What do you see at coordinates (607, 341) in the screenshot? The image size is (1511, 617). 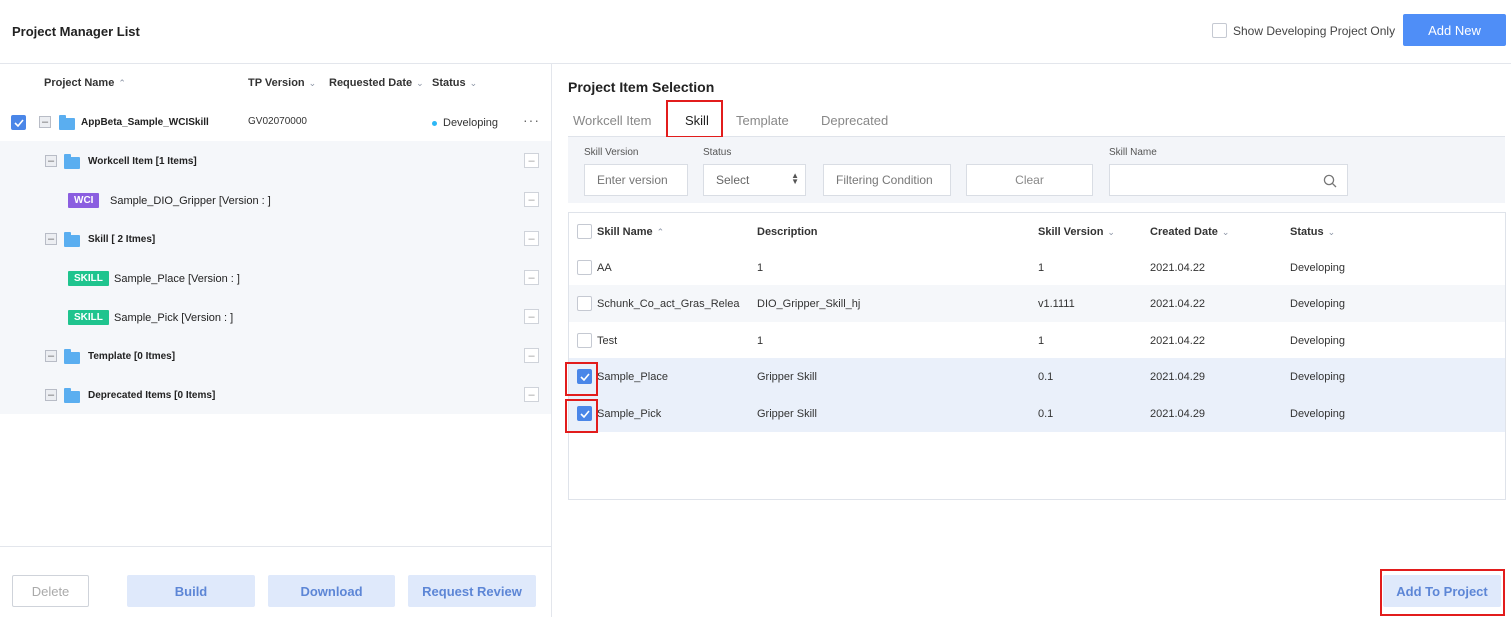 I see `cell-skill-name: Test` at bounding box center [607, 341].